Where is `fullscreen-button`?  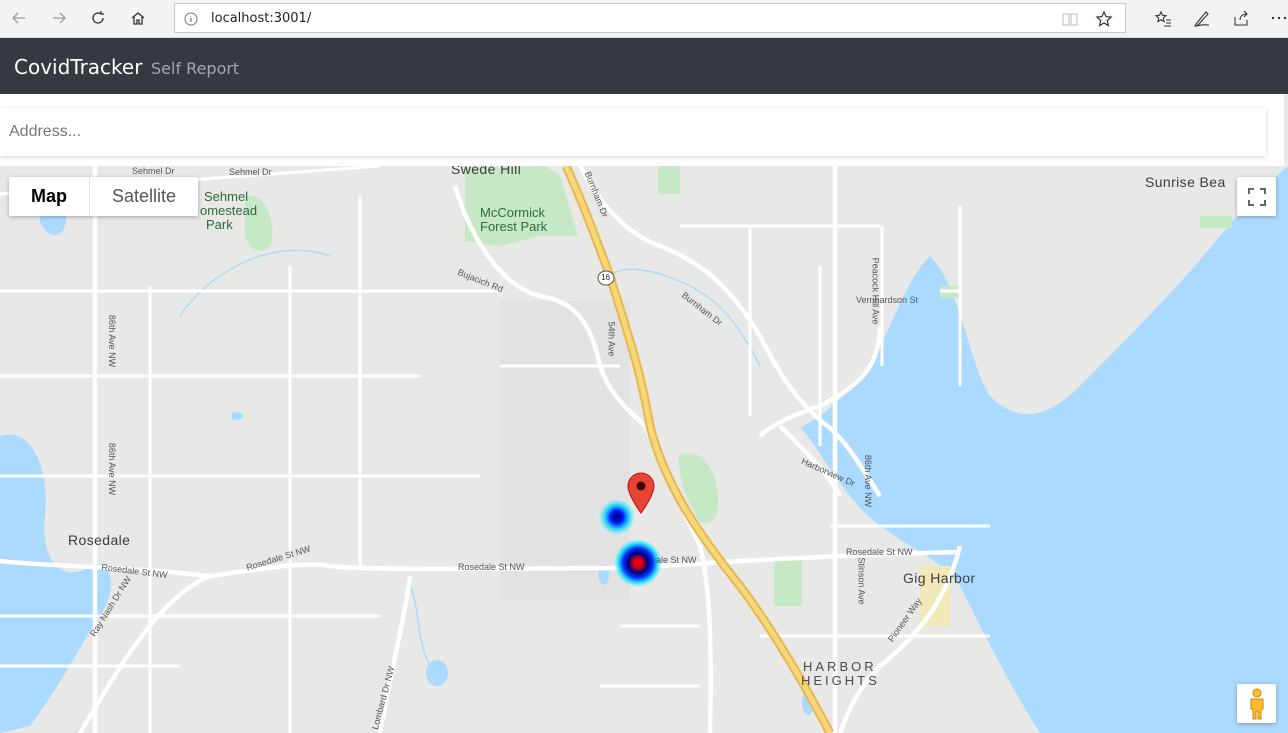
fullscreen-button is located at coordinates (1256, 196).